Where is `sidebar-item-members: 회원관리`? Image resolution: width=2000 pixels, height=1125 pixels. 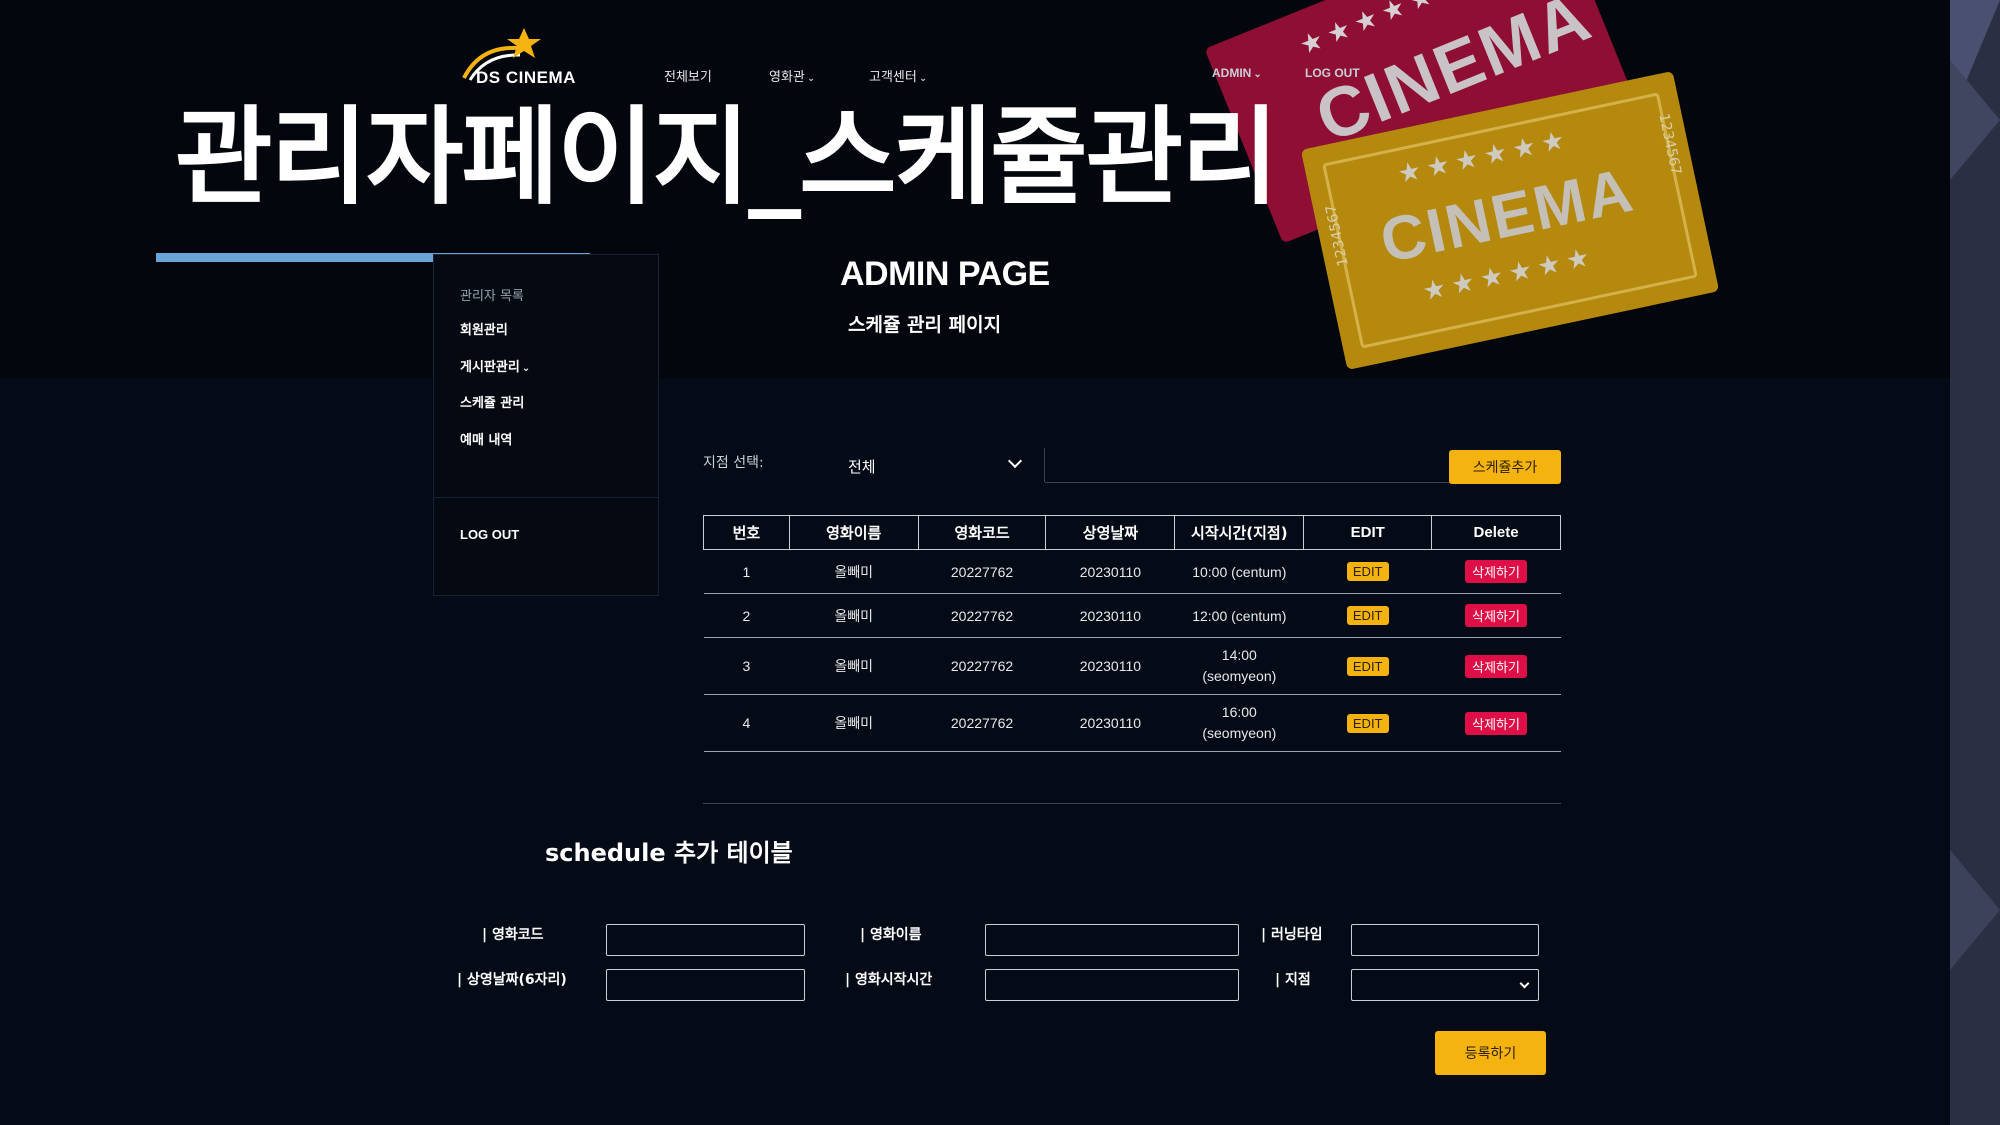
sidebar-item-members: 회원관리 is located at coordinates (484, 328).